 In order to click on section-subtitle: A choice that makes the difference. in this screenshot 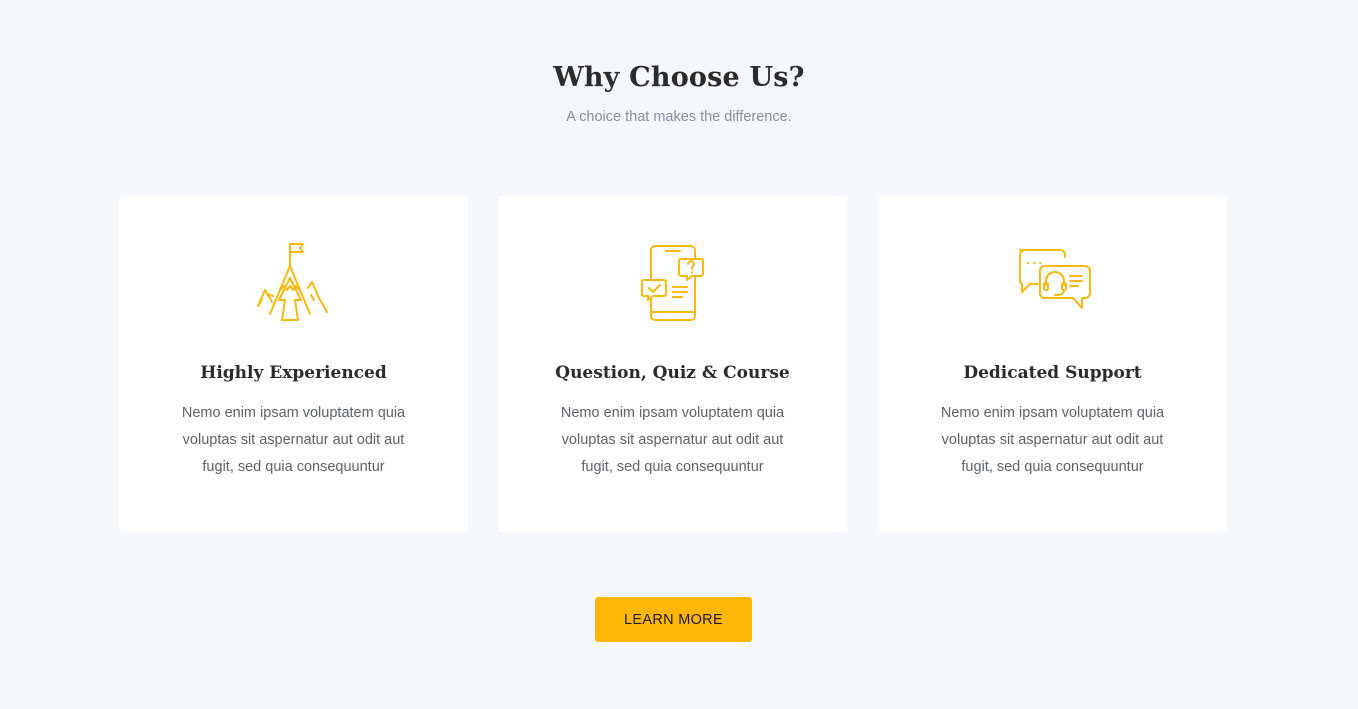, I will do `click(679, 117)`.